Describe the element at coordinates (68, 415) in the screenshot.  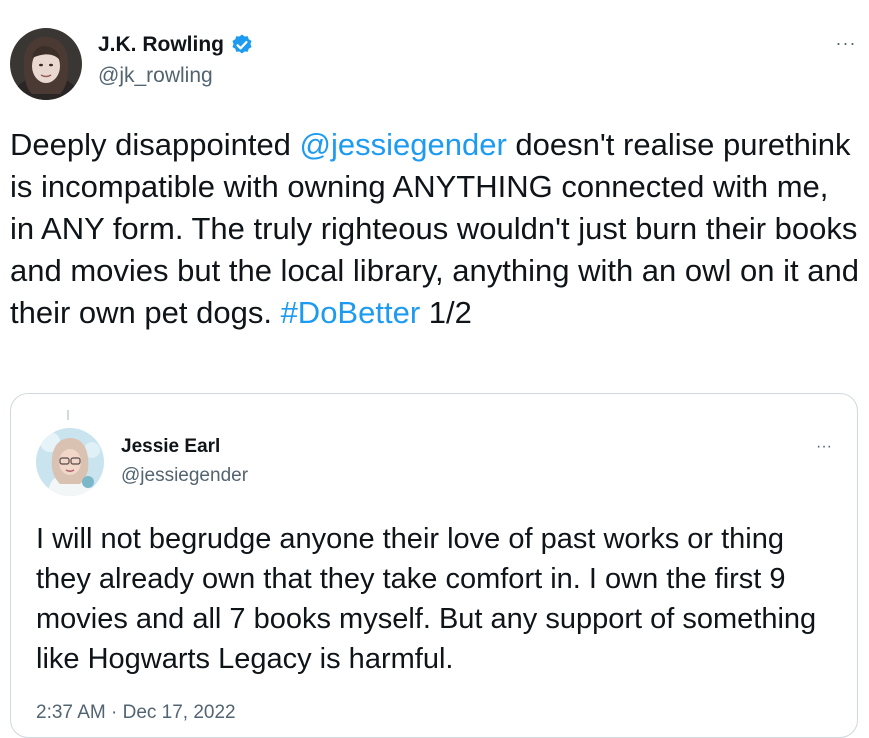
I see `divider` at that location.